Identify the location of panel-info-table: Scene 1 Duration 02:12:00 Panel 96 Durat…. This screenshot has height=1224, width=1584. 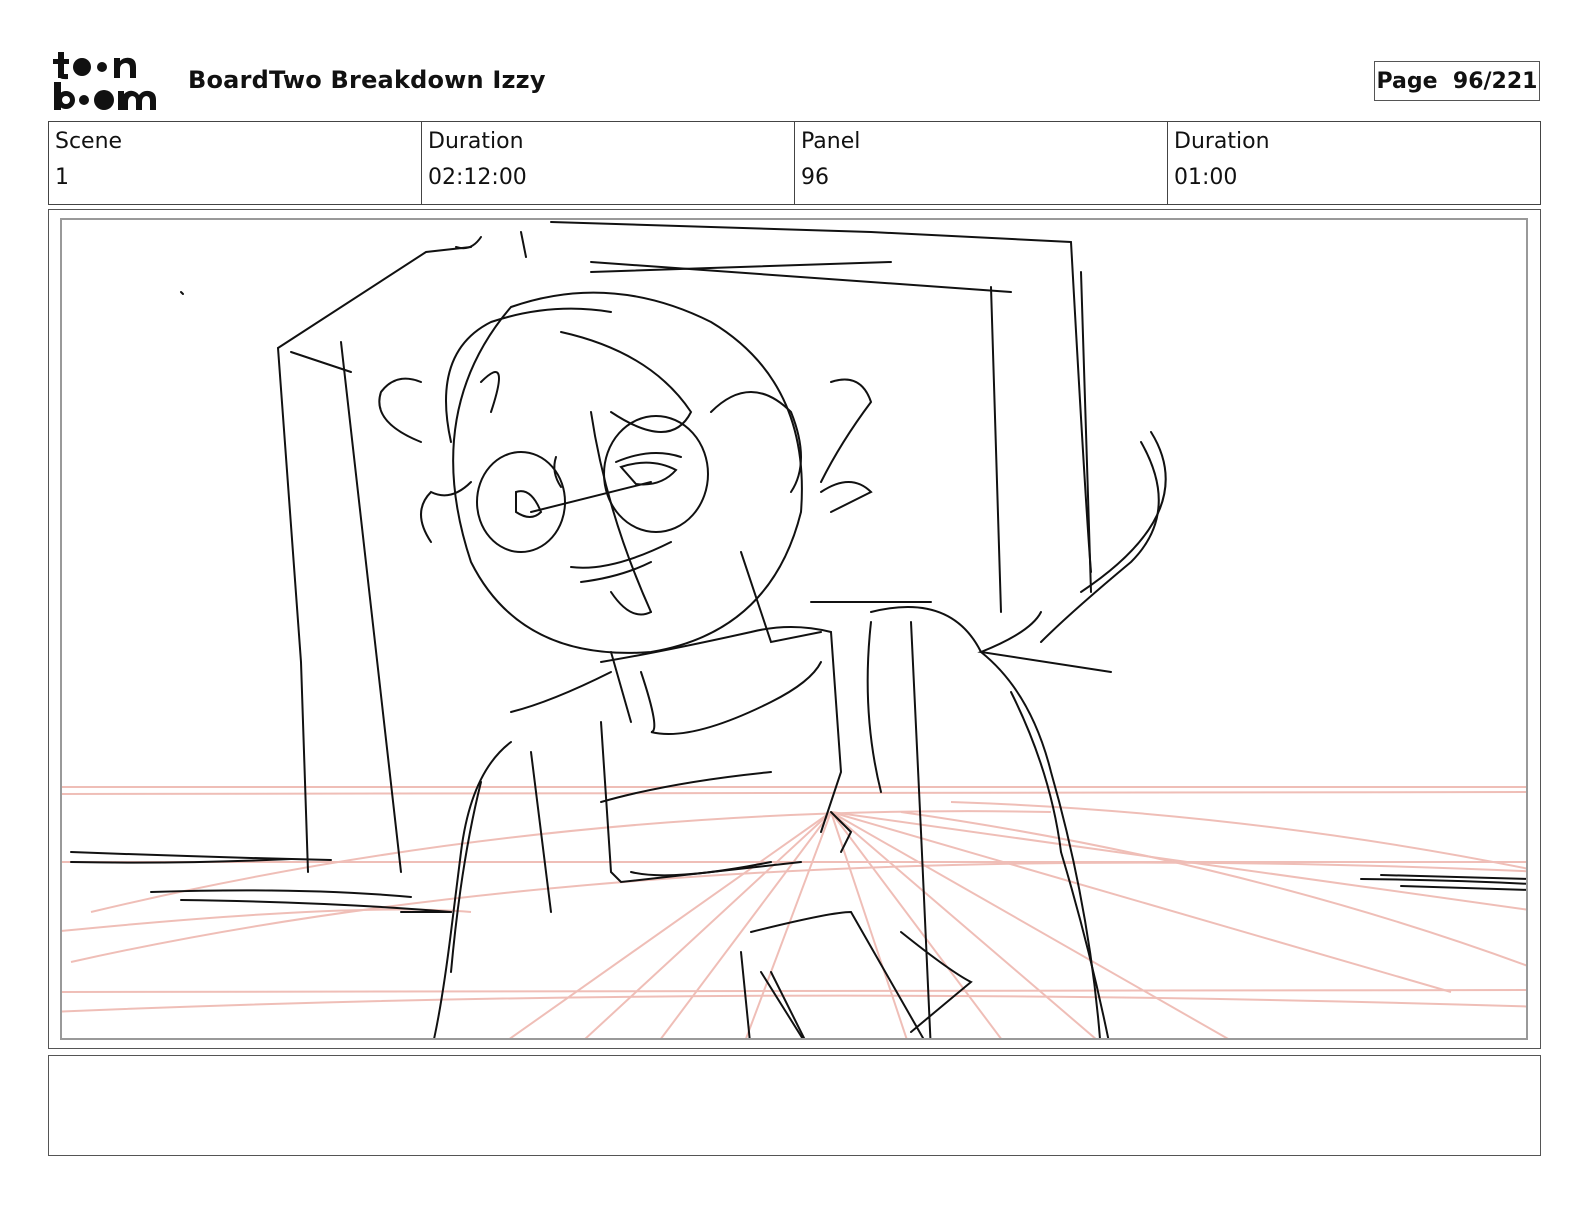
(794, 163).